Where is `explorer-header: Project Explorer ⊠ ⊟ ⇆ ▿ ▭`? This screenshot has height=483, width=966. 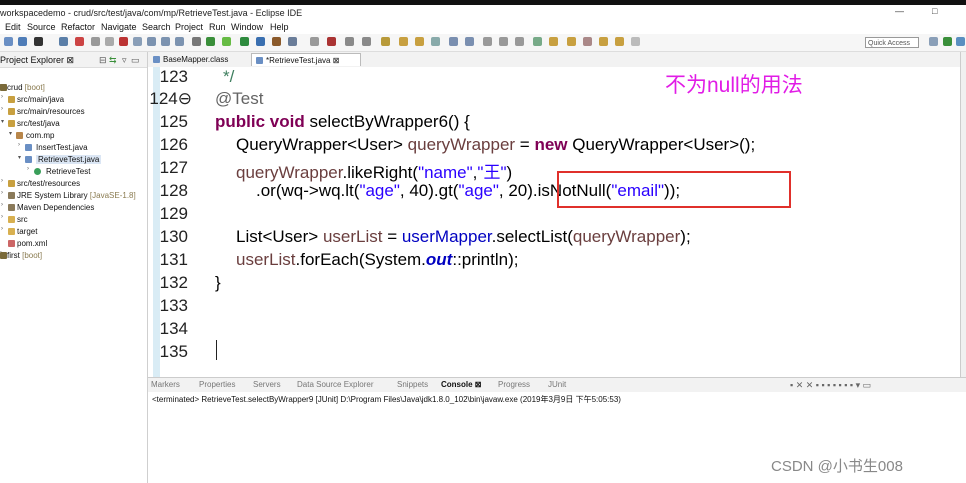 explorer-header: Project Explorer ⊠ ⊟ ⇆ ▿ ▭ is located at coordinates (73, 60).